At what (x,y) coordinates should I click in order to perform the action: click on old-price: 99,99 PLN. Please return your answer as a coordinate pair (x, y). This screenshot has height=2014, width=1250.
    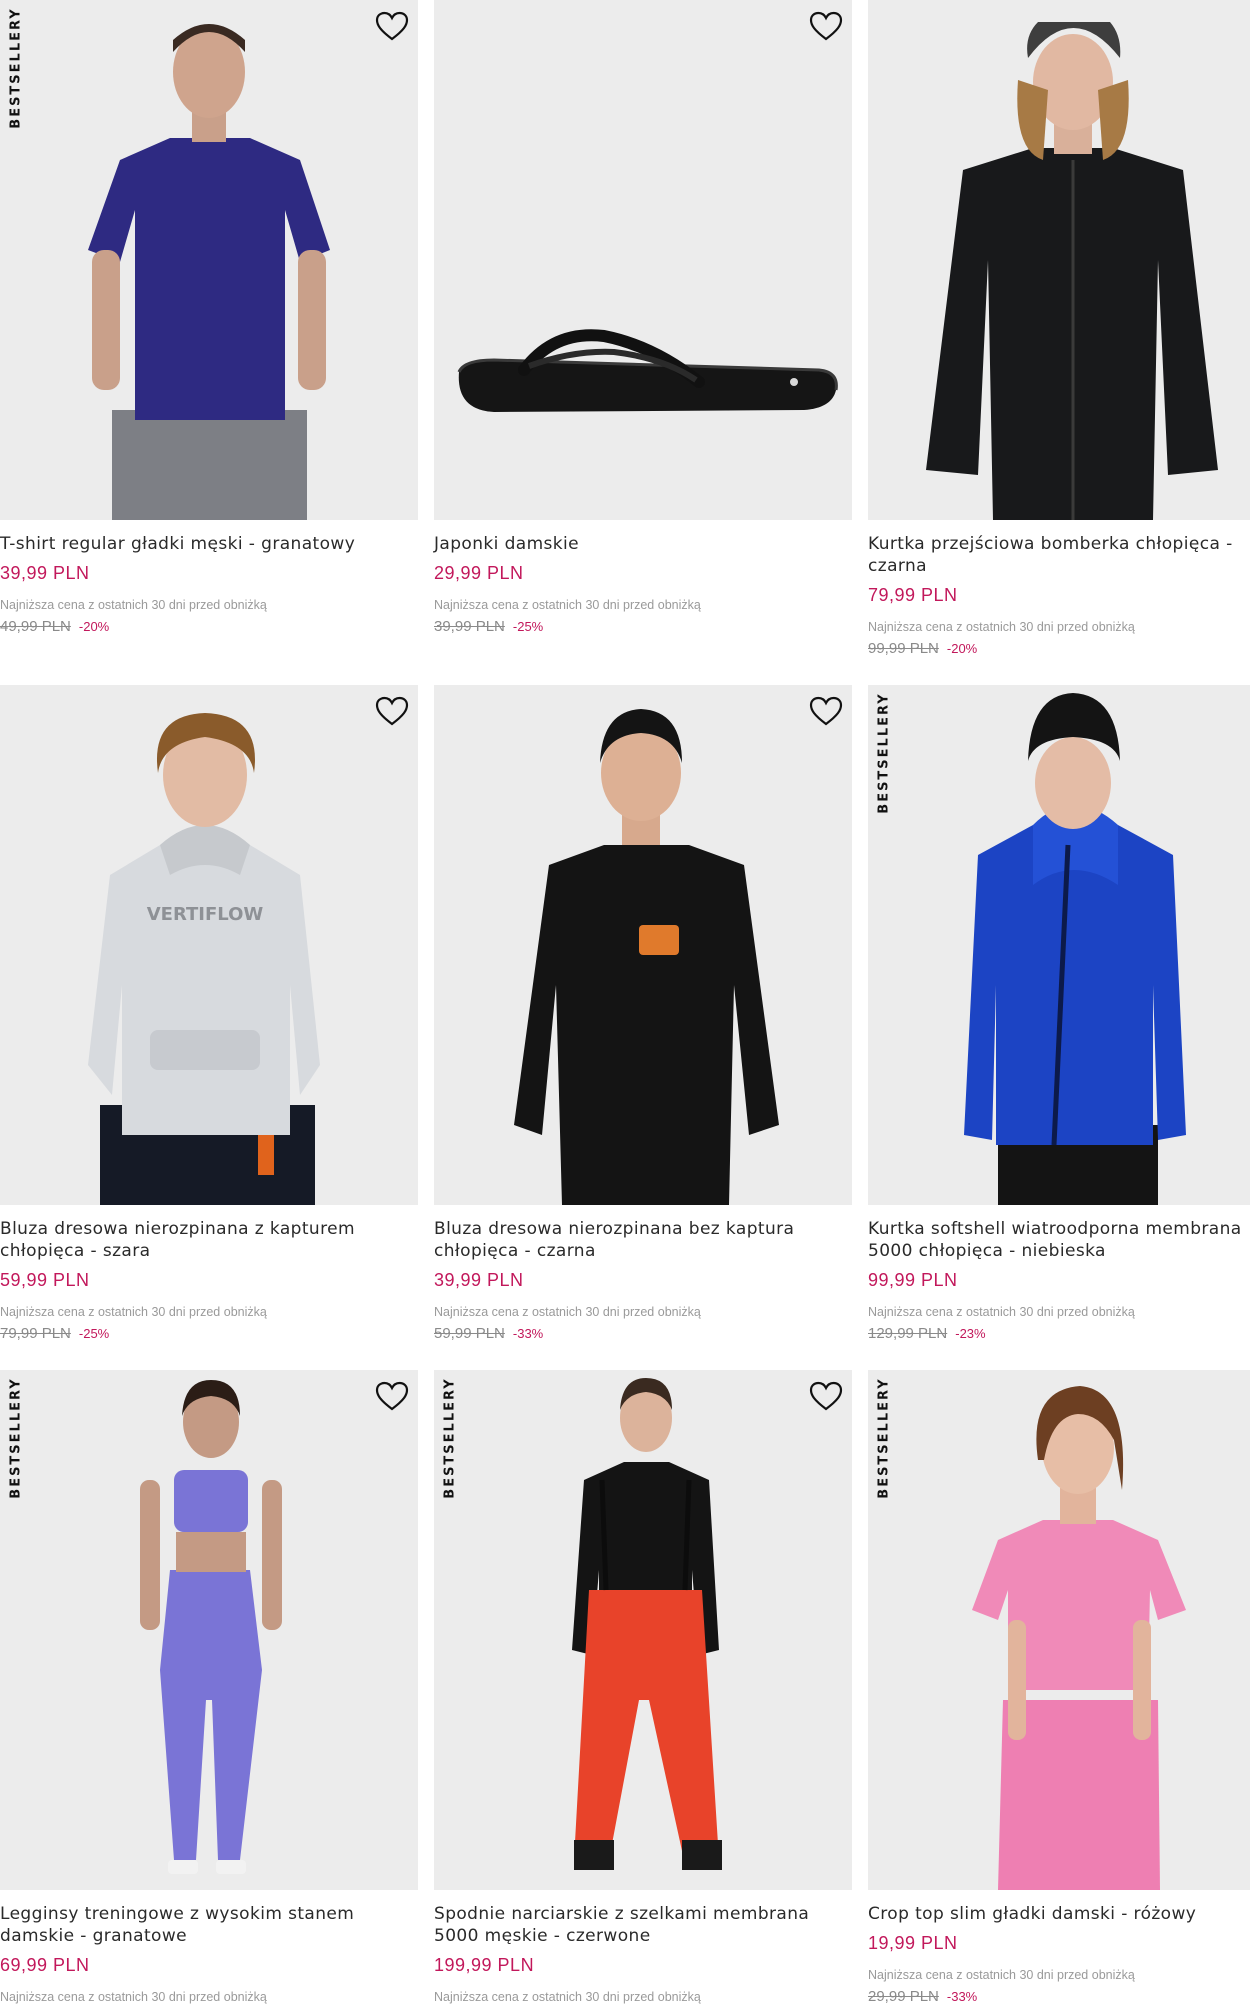
    Looking at the image, I should click on (903, 648).